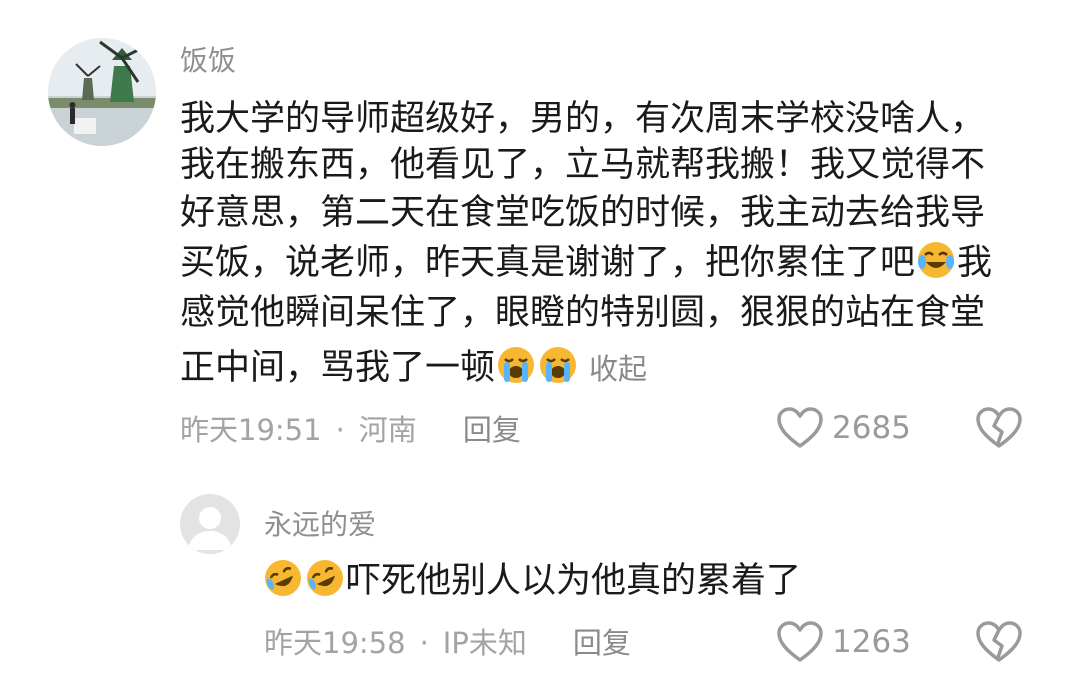 This screenshot has width=1080, height=697. I want to click on comment-text-line-6-text: 正中间，骂我了一顿, so click(338, 368).